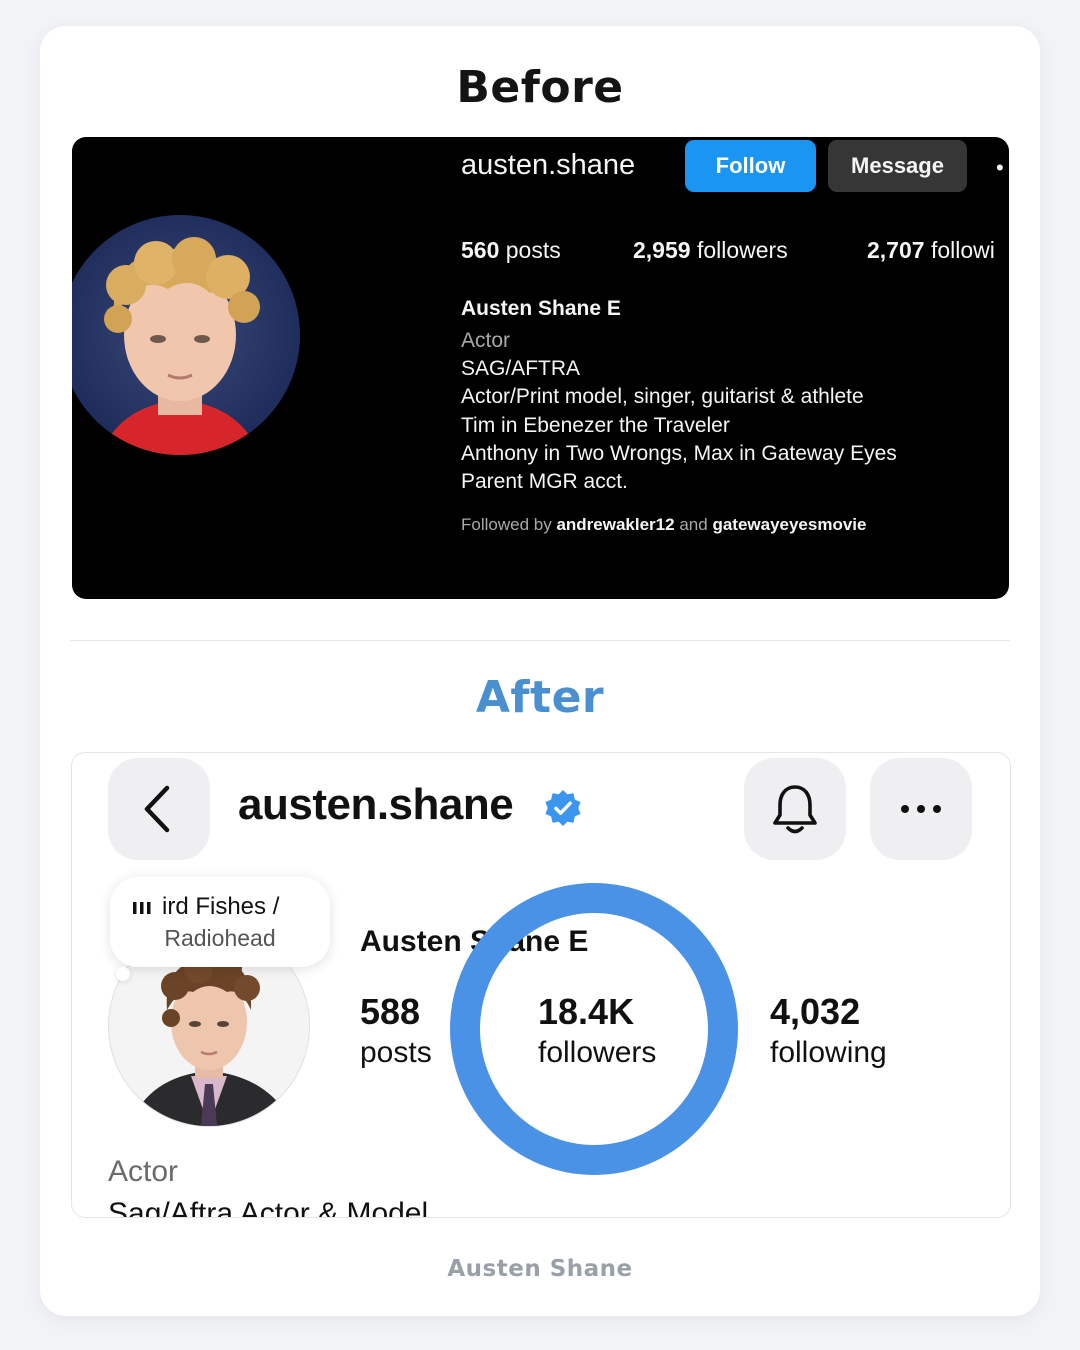 The image size is (1080, 1350). What do you see at coordinates (143, 1171) in the screenshot?
I see `after-bio-category: Actor` at bounding box center [143, 1171].